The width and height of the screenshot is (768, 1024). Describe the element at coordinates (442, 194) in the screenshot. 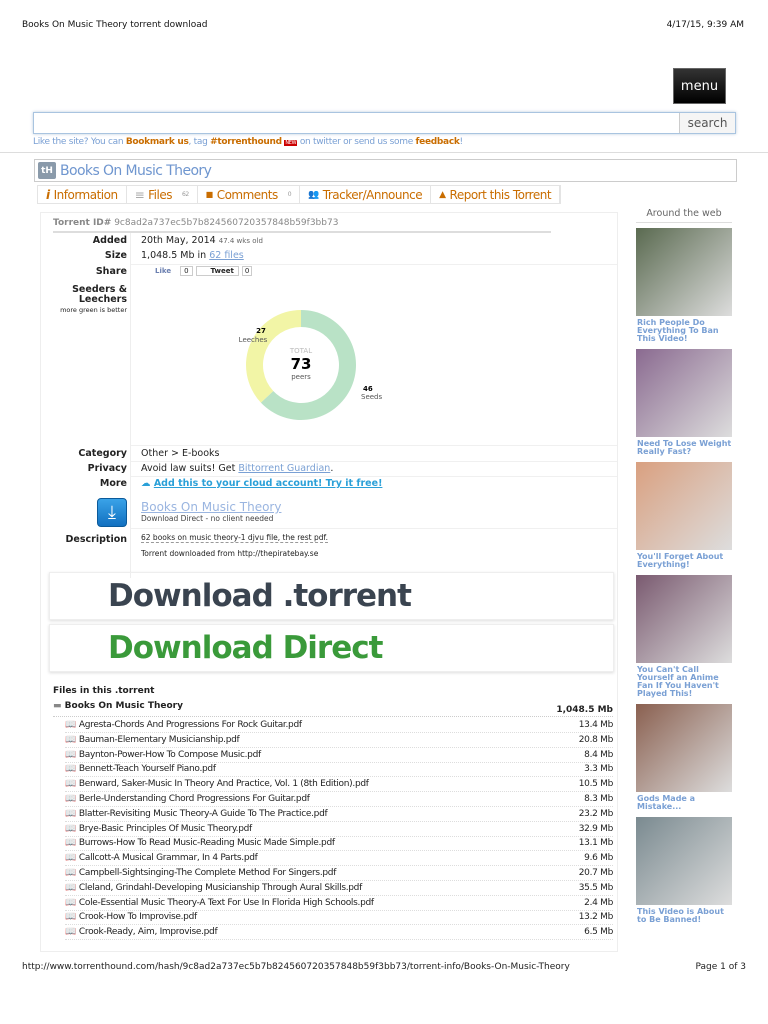

I see `warning-icon: ▲` at that location.